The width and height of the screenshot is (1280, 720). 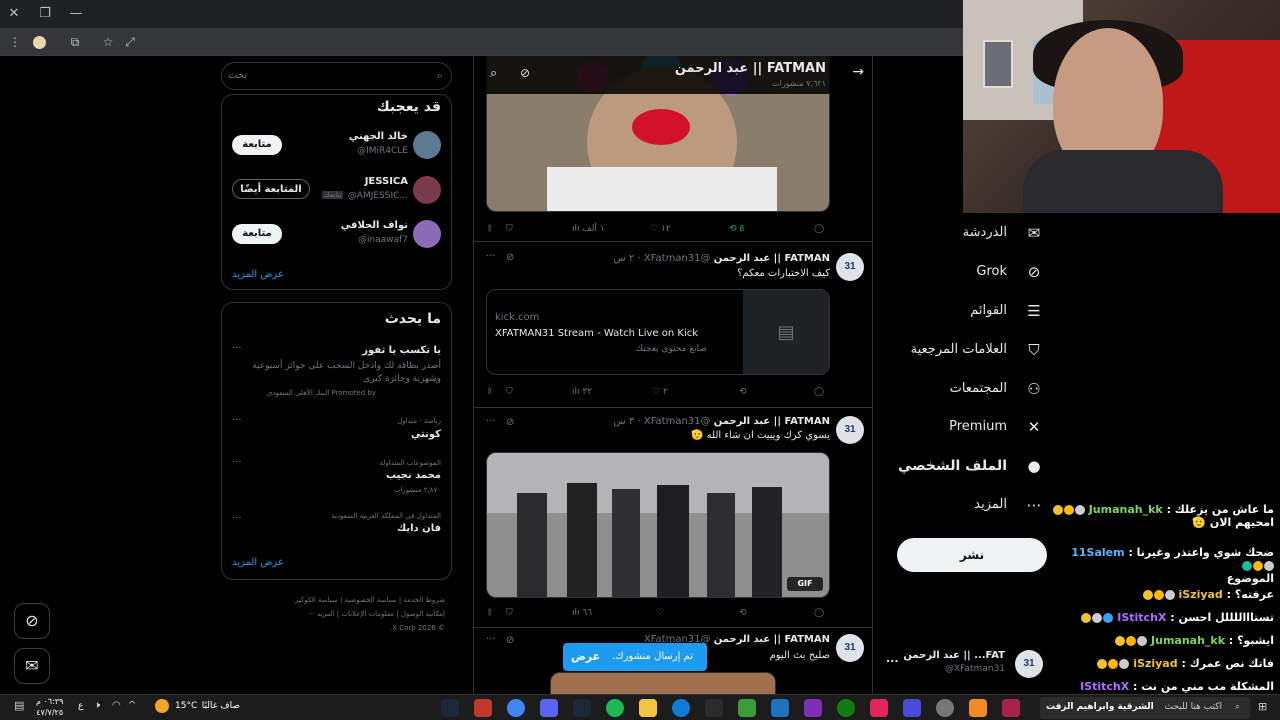 What do you see at coordinates (961, 505) in the screenshot?
I see `nav-more: المزيد ⋯` at bounding box center [961, 505].